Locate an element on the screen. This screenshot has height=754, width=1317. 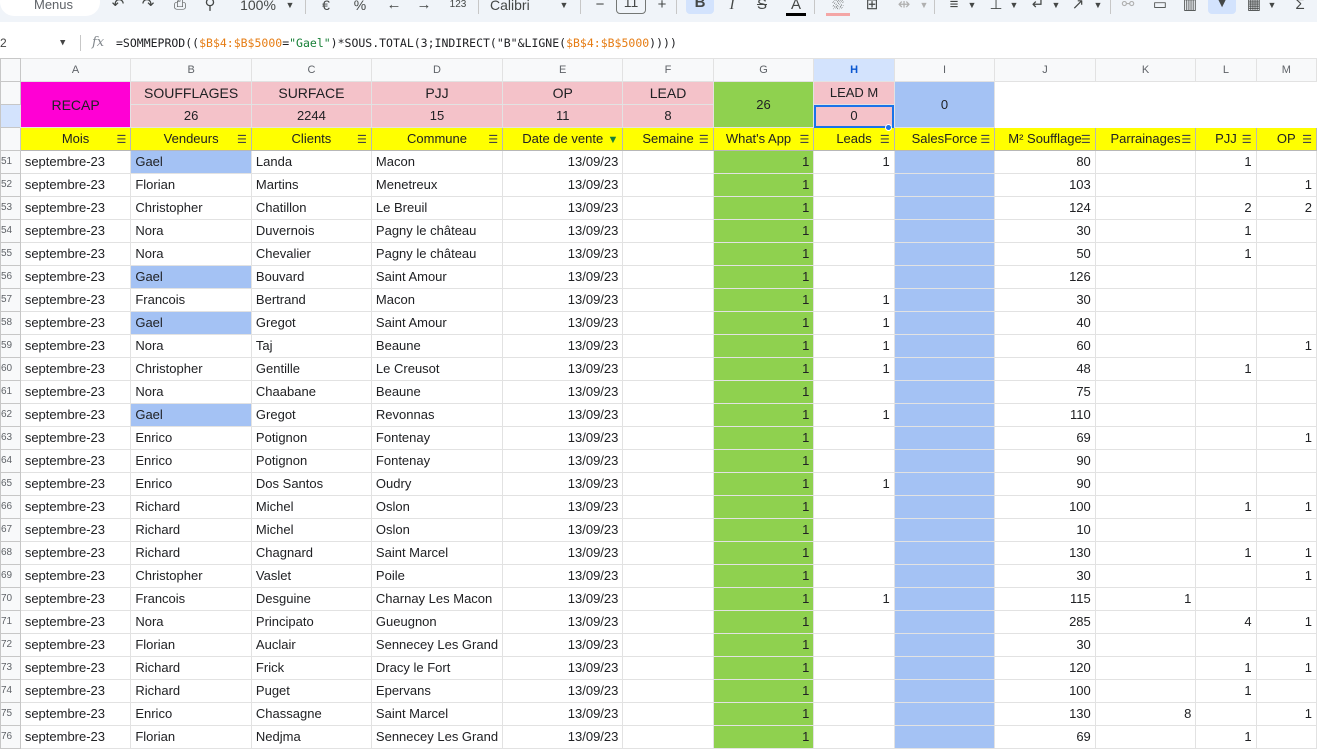
client-cell: Chassagne is located at coordinates (311, 714).